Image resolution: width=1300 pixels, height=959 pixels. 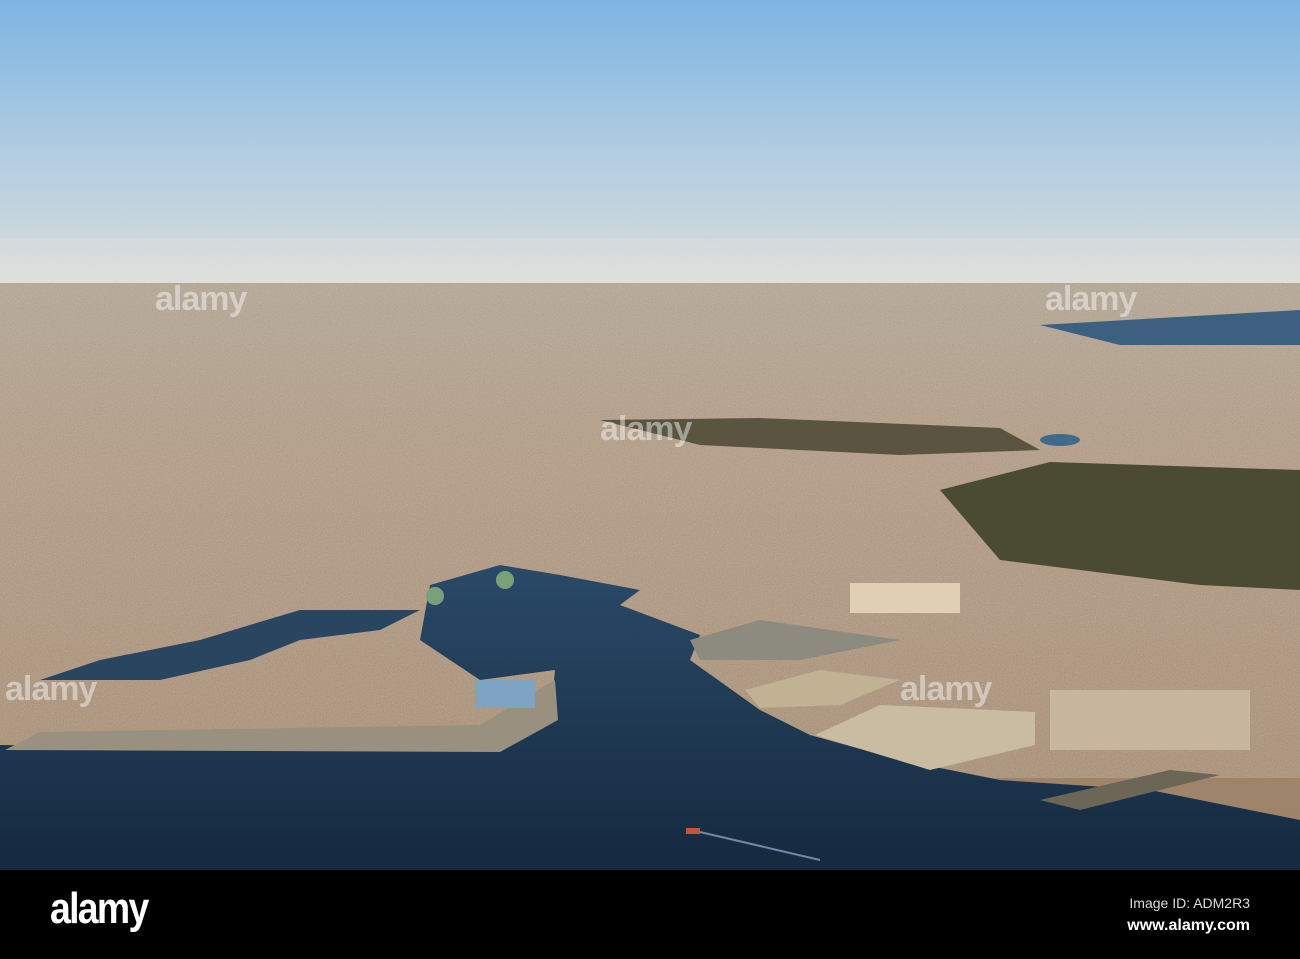 What do you see at coordinates (99, 908) in the screenshot?
I see `alamy-logo: alamy` at bounding box center [99, 908].